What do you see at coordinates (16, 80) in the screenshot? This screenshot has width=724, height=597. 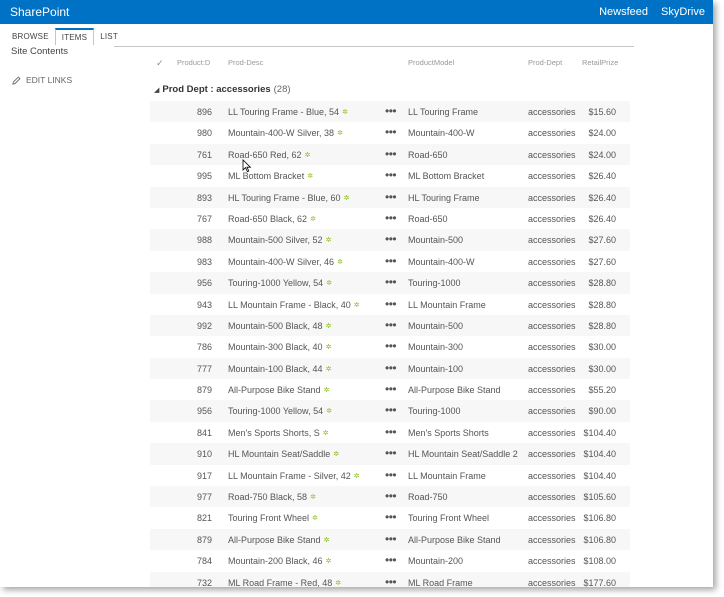 I see `pencil-icon` at bounding box center [16, 80].